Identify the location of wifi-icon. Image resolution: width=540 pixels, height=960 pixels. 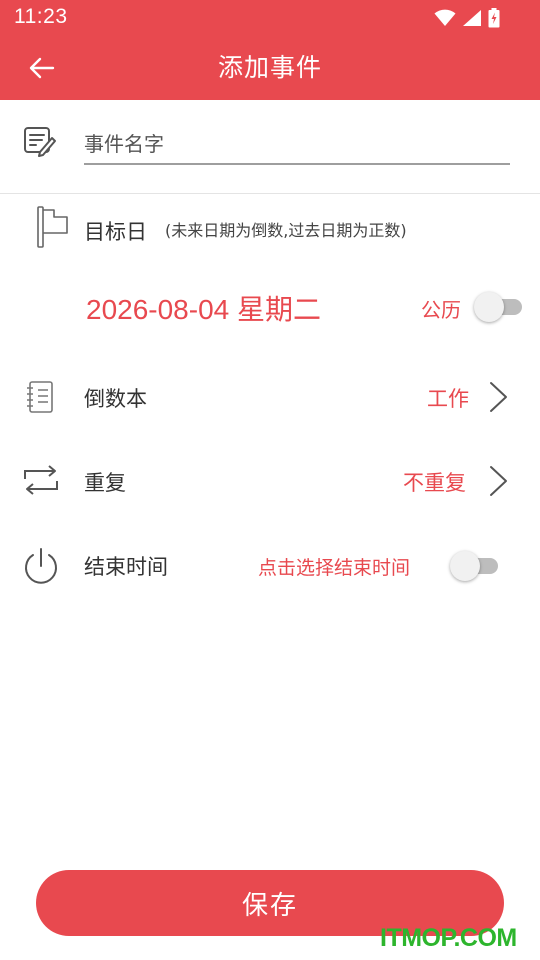
(445, 17).